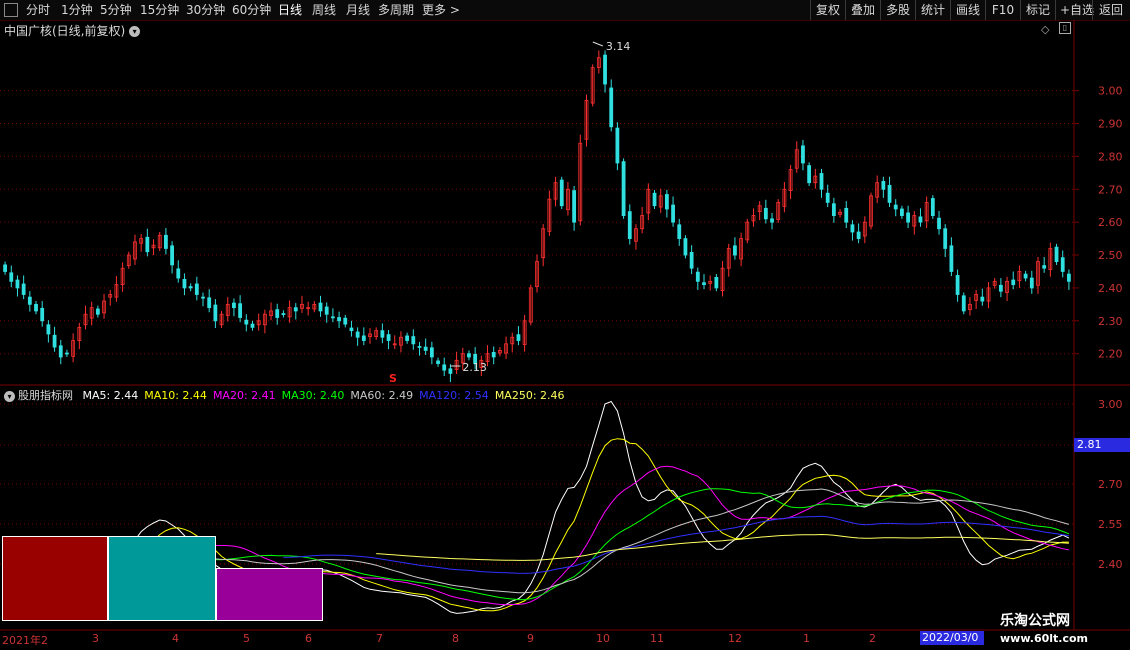 The height and width of the screenshot is (650, 1130). I want to click on indicator-block-cyan, so click(162, 578).